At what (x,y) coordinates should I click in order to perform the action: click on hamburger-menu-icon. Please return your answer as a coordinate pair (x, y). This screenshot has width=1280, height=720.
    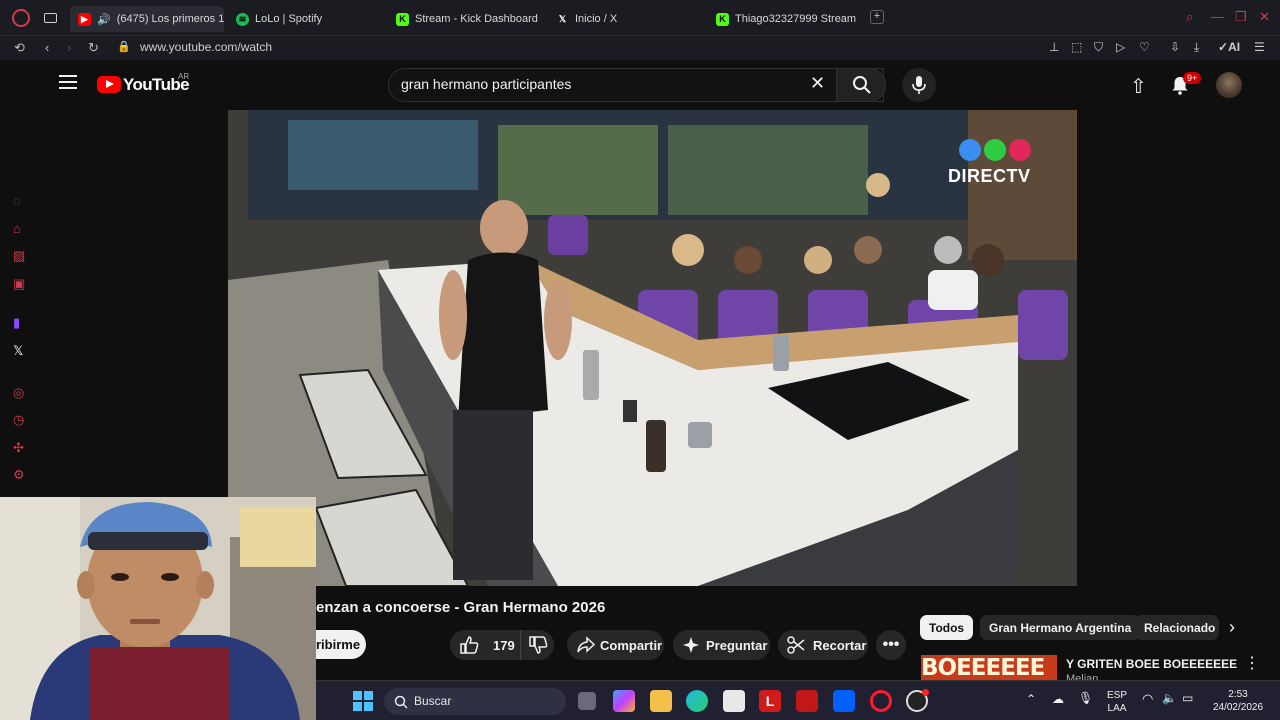
    Looking at the image, I should click on (68, 82).